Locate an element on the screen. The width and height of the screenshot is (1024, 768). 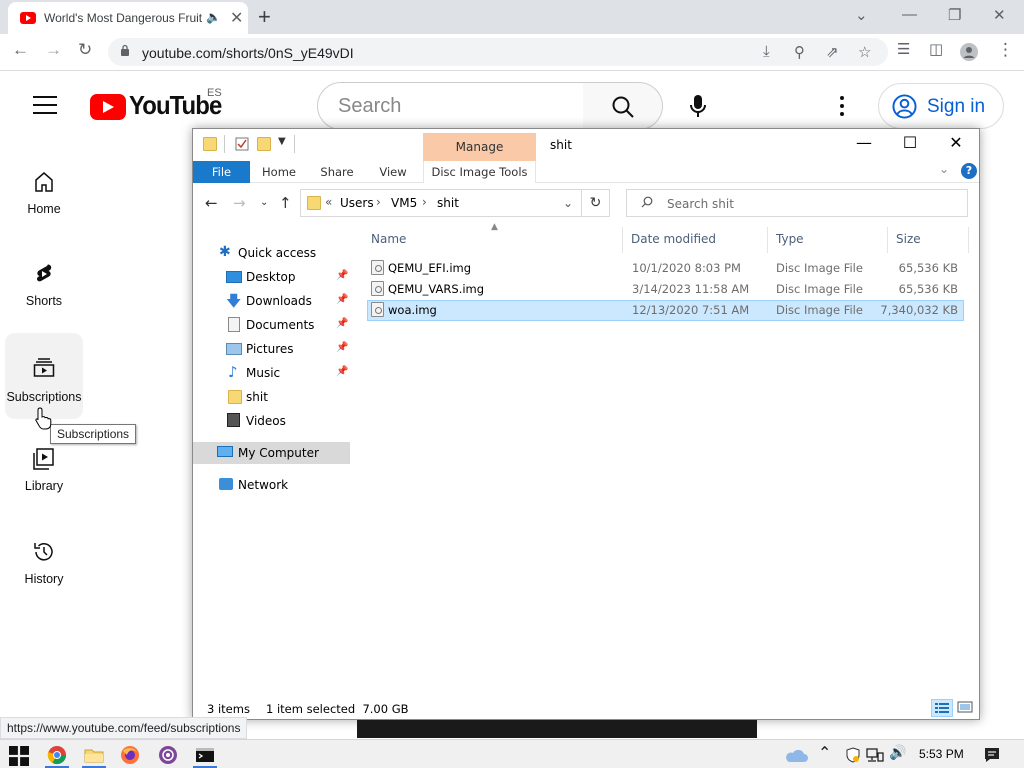
nav-quick-access: ✱ Quick access is located at coordinates (271, 253).